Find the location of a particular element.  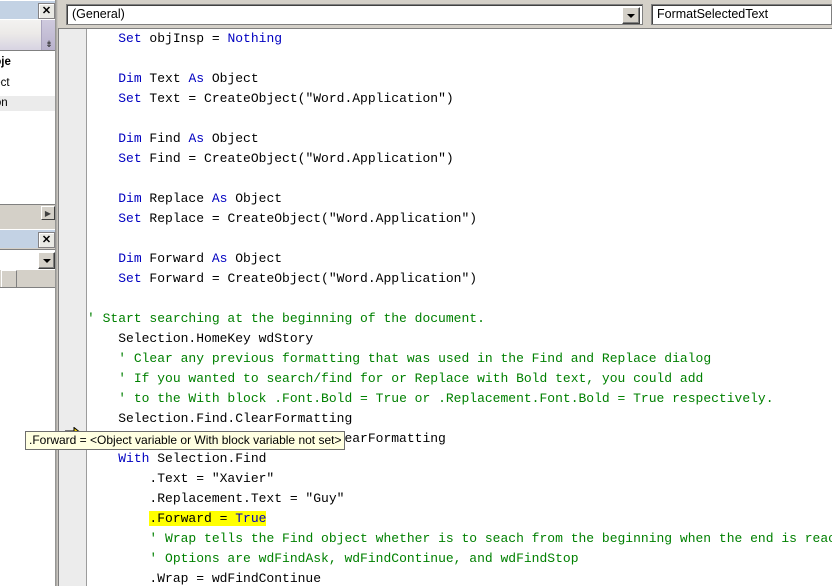

toolbar-overflow-chevron-icon: ⇟ is located at coordinates (48, 35).